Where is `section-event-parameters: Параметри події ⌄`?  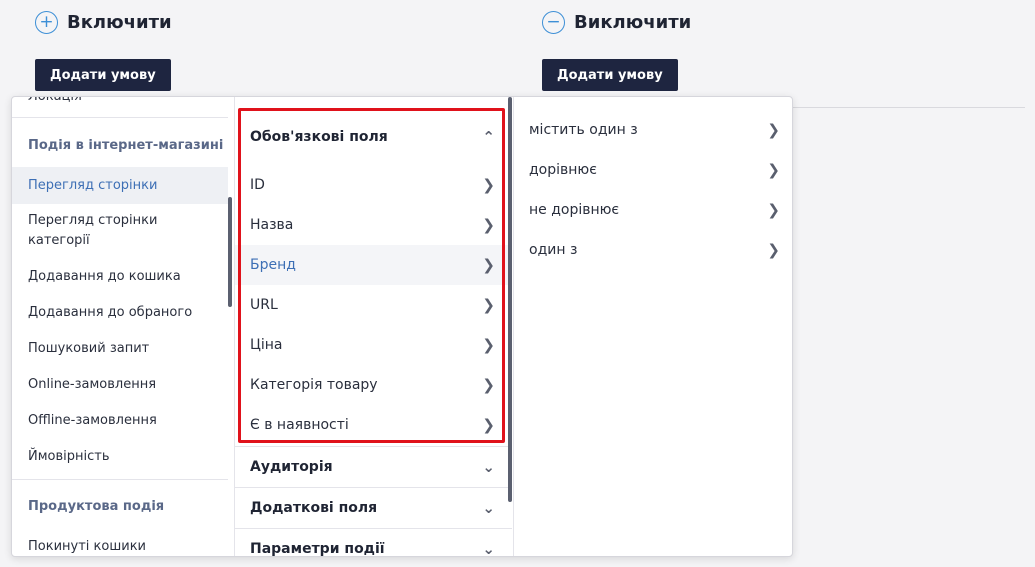 section-event-parameters: Параметри події ⌄ is located at coordinates (373, 542).